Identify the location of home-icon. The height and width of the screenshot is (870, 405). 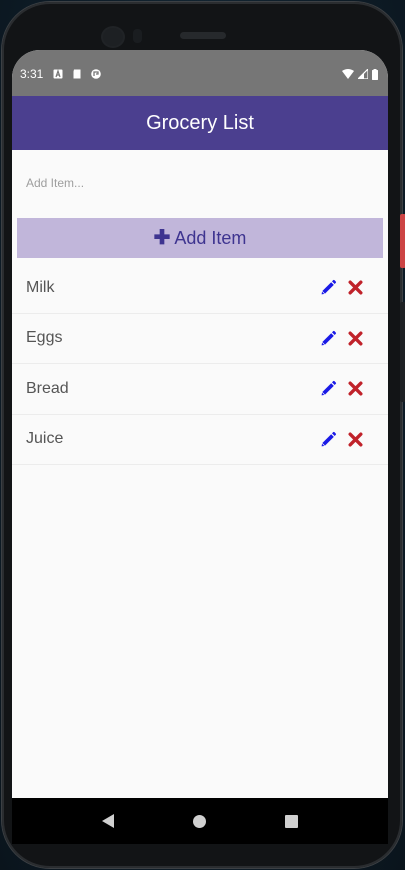
(199, 821).